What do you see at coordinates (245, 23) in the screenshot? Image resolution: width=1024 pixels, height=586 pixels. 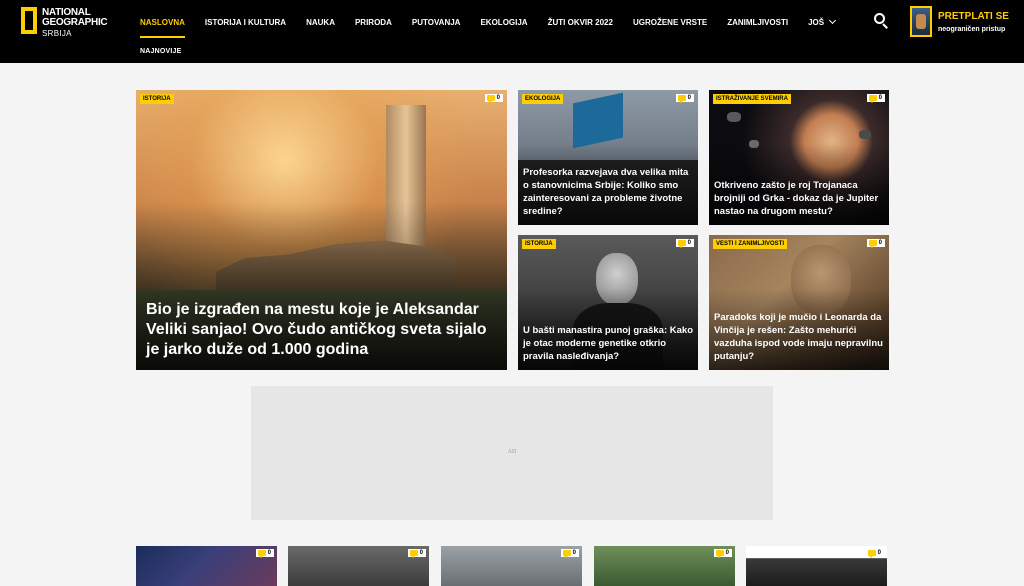 I see `nav-item-istorija-i-kultura: ISTORIJA I KULTURA` at bounding box center [245, 23].